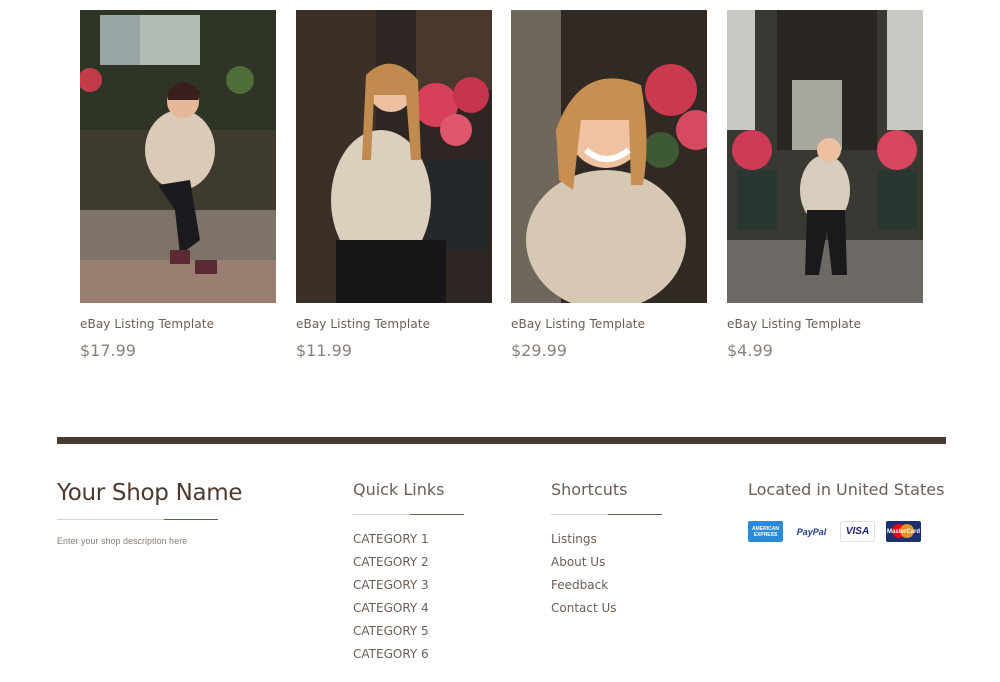  What do you see at coordinates (391, 585) in the screenshot?
I see `quick-link-category-3: CATEGORY 3` at bounding box center [391, 585].